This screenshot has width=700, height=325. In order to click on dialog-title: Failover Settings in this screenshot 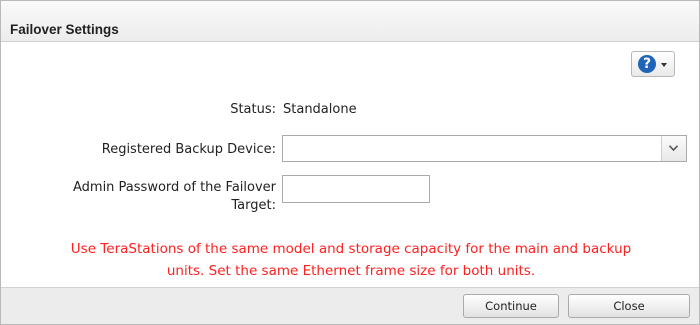, I will do `click(64, 29)`.